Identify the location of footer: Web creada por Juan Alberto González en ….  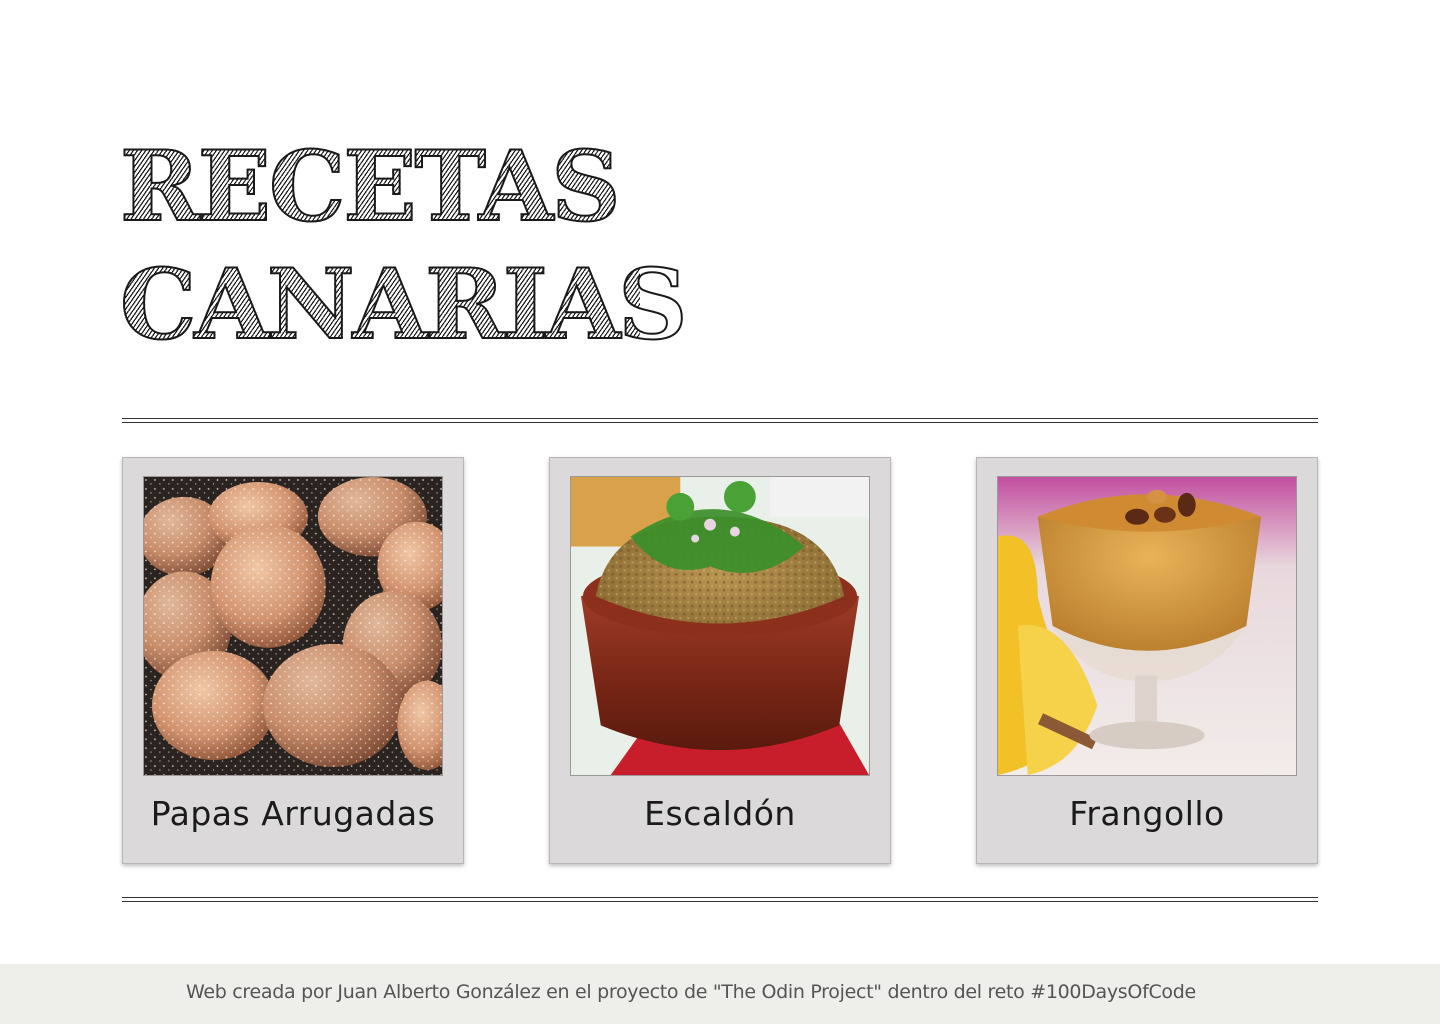
(720, 994).